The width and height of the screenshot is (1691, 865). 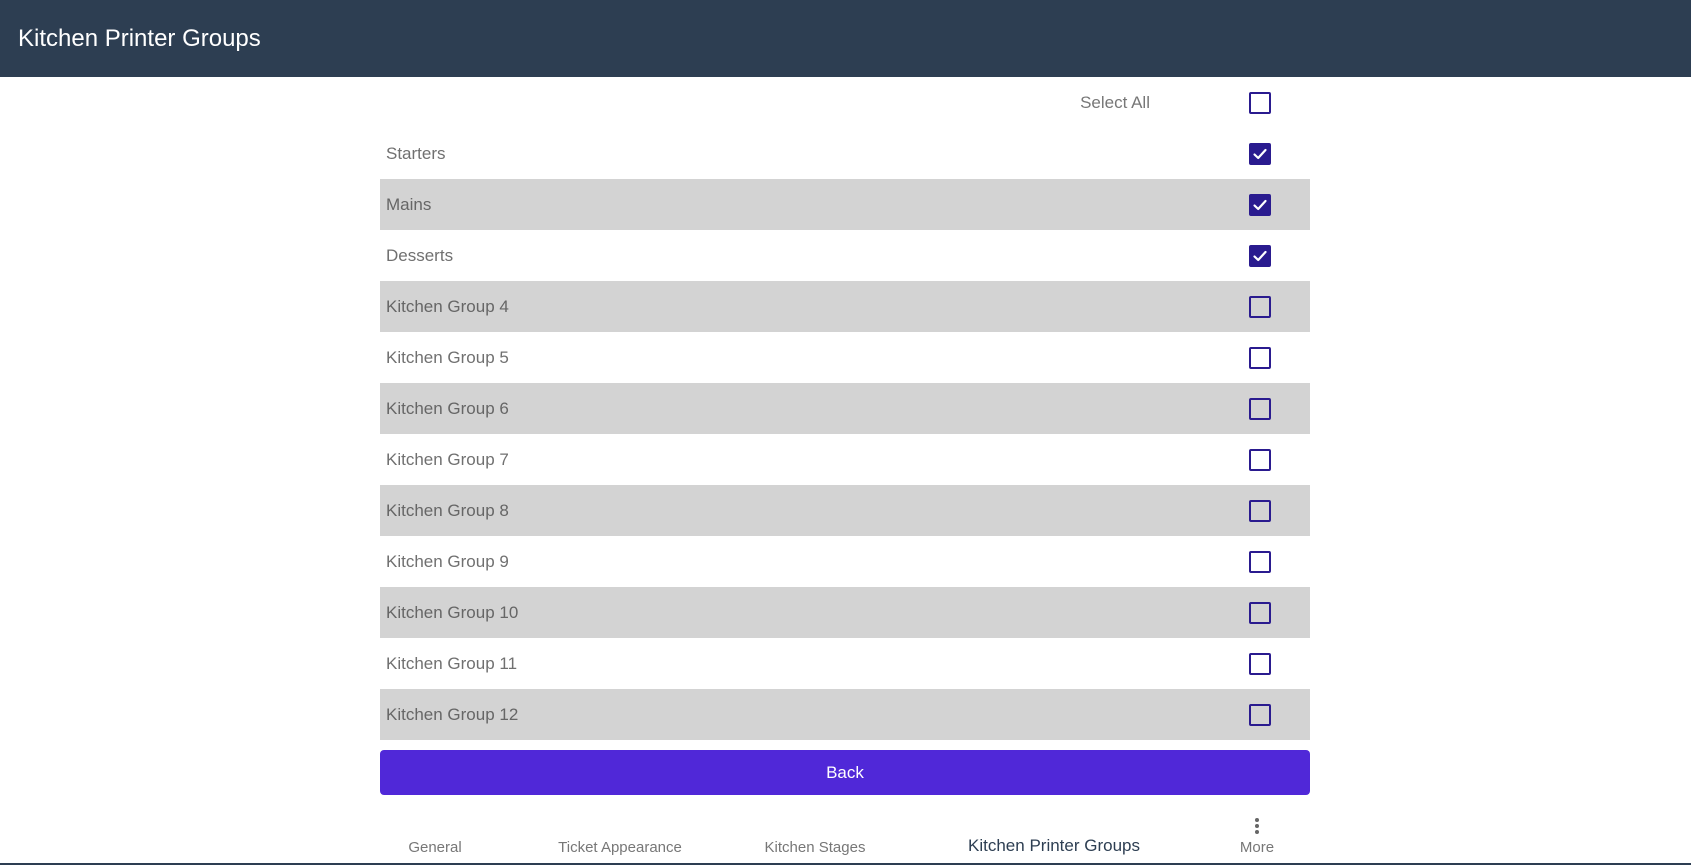 What do you see at coordinates (447, 306) in the screenshot?
I see `group-label: Kitchen Group 4` at bounding box center [447, 306].